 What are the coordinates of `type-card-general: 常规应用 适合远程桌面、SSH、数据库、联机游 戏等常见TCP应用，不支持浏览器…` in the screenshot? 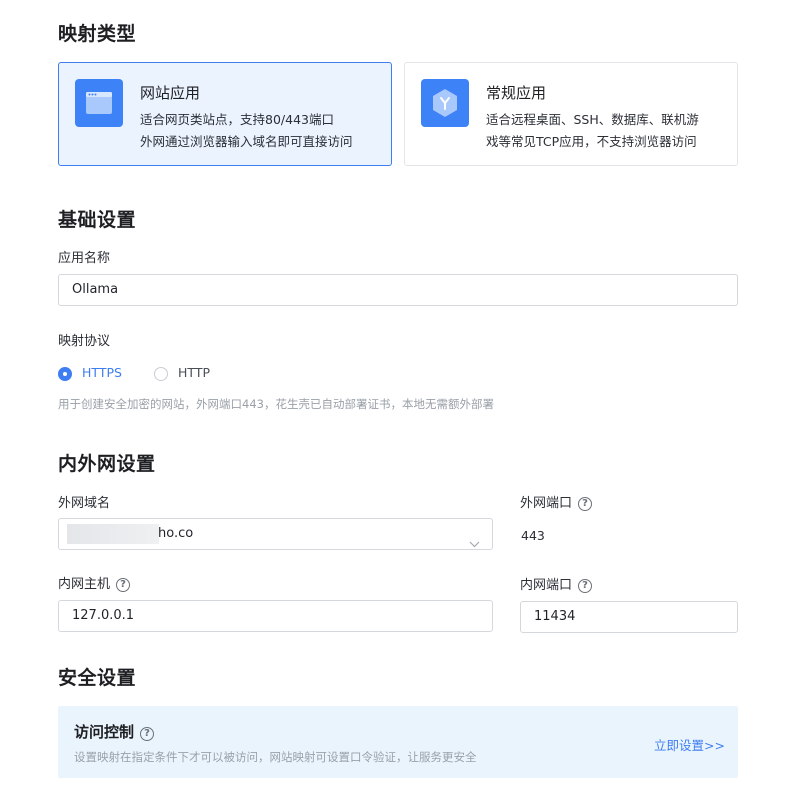 It's located at (571, 114).